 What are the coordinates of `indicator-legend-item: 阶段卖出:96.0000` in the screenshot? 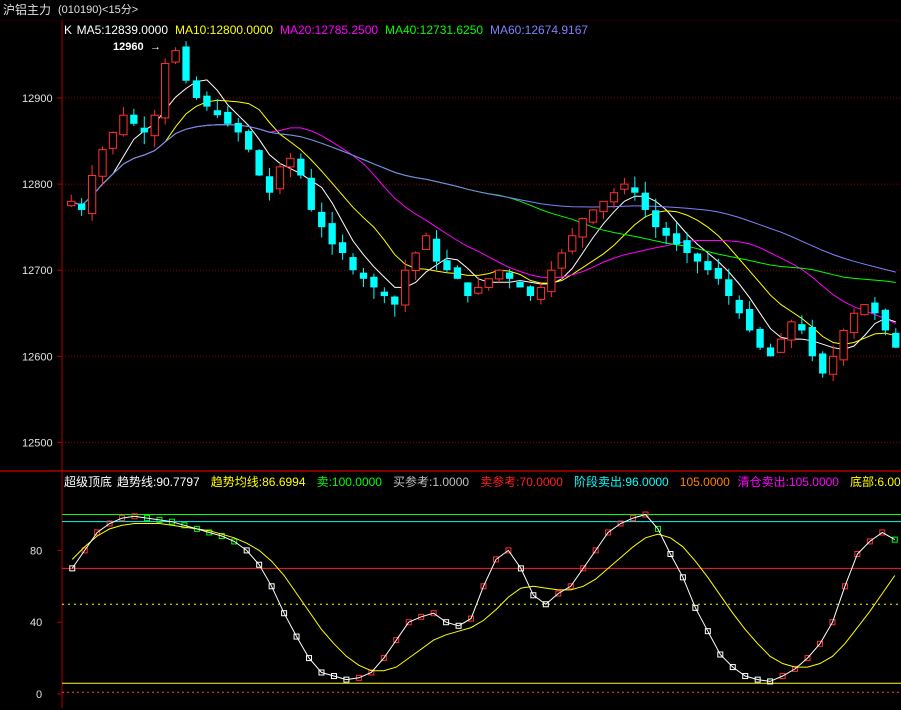 It's located at (621, 481).